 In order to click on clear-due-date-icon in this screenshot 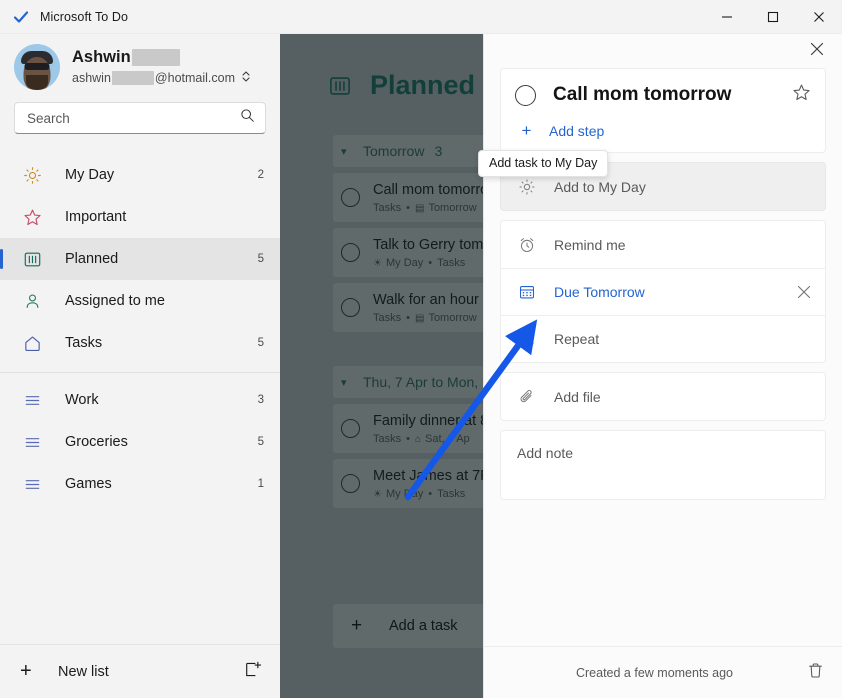, I will do `click(804, 292)`.